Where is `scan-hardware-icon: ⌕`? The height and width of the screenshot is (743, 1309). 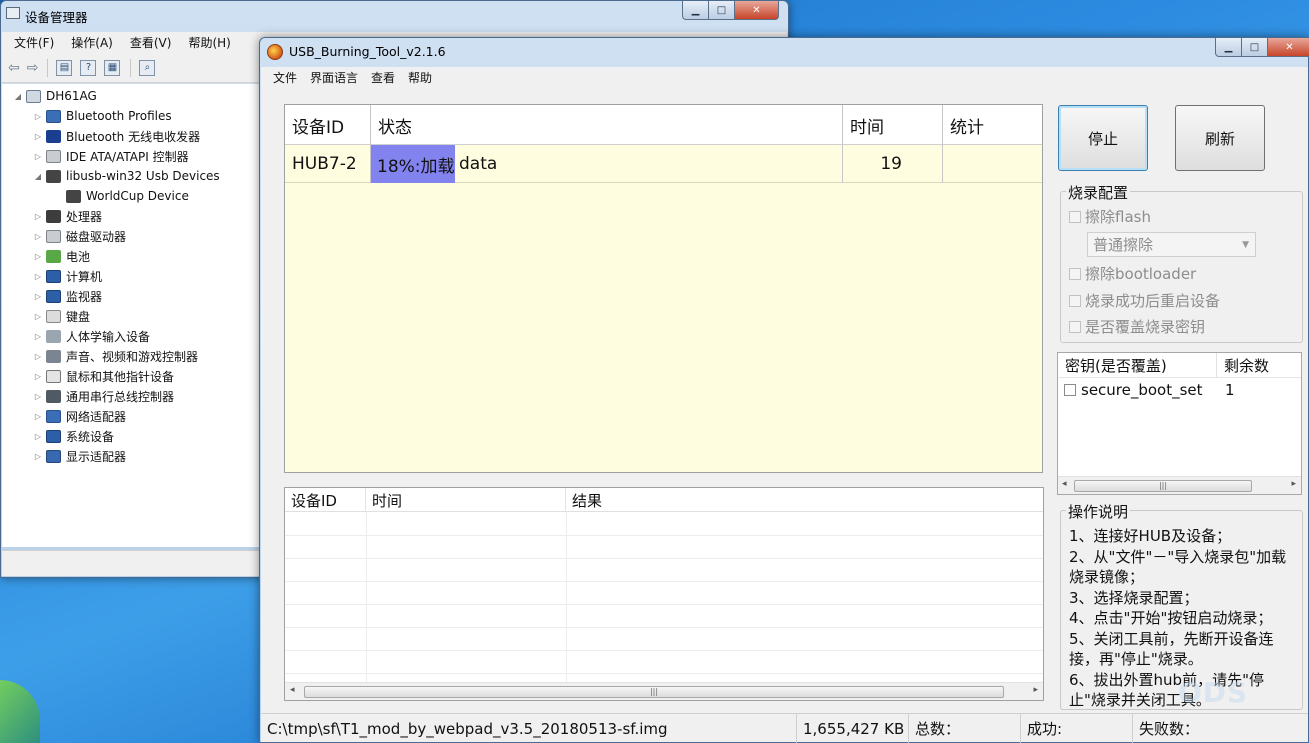 scan-hardware-icon: ⌕ is located at coordinates (147, 67).